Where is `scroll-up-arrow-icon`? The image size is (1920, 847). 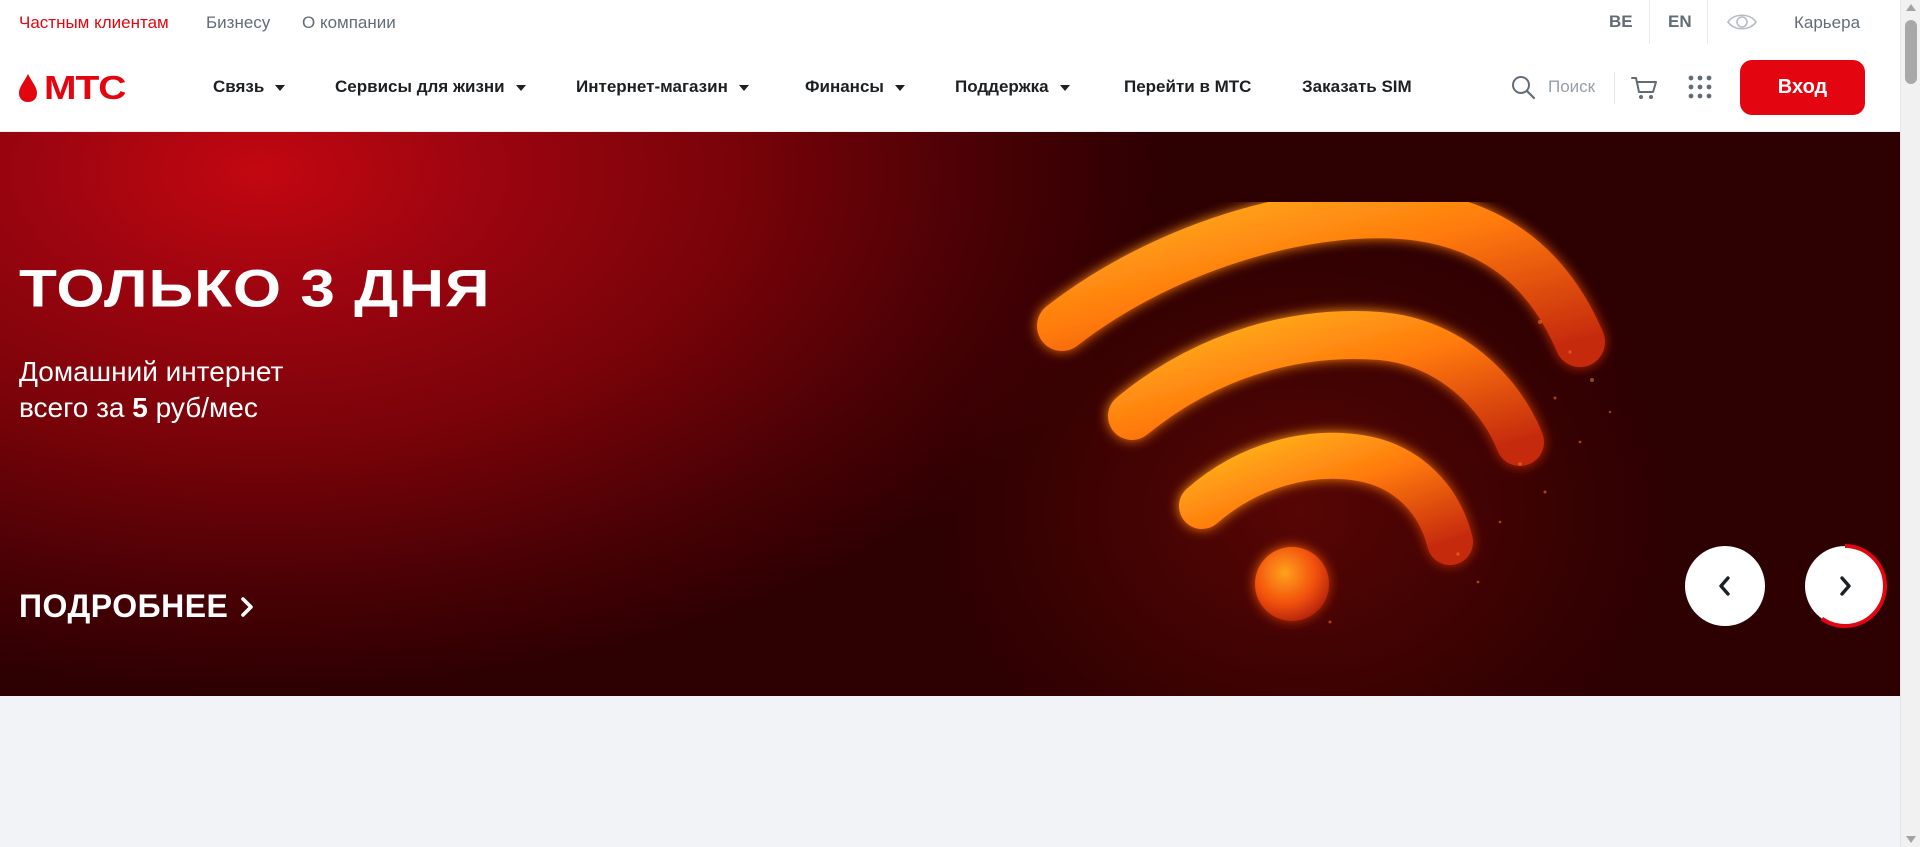
scroll-up-arrow-icon is located at coordinates (1911, 7).